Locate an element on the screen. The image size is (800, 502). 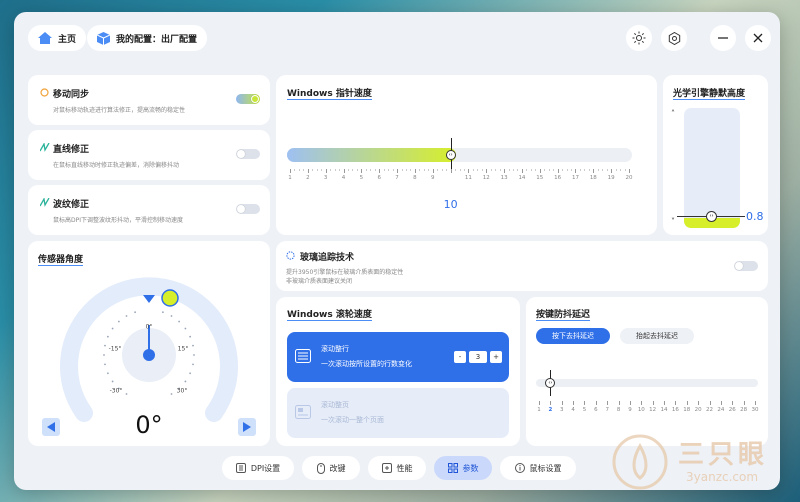
pointer-speed-tick-label: 2 is located at coordinates (308, 178).